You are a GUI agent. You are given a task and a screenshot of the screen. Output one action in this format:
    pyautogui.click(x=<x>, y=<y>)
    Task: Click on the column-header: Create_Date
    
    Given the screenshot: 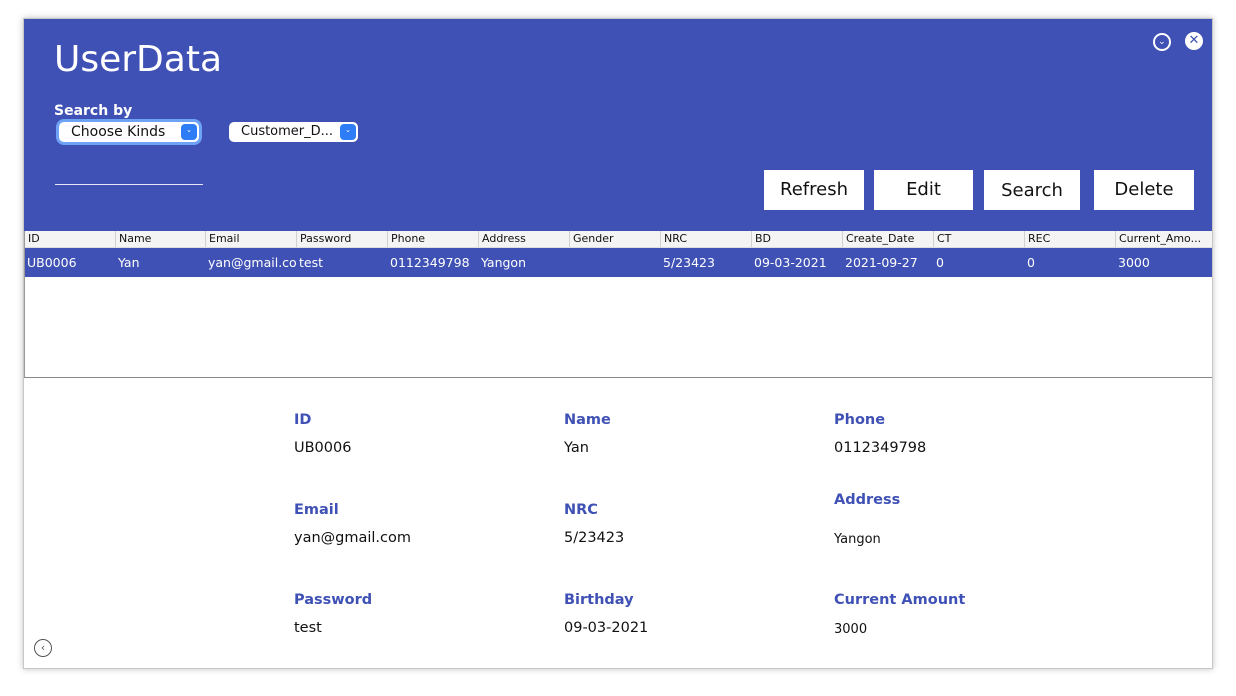 What is the action you would take?
    pyautogui.click(x=888, y=239)
    